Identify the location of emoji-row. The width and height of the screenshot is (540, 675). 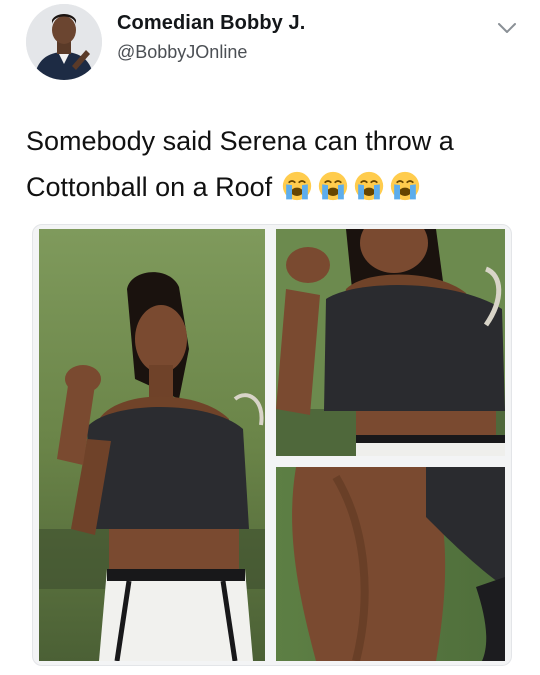
(348, 187).